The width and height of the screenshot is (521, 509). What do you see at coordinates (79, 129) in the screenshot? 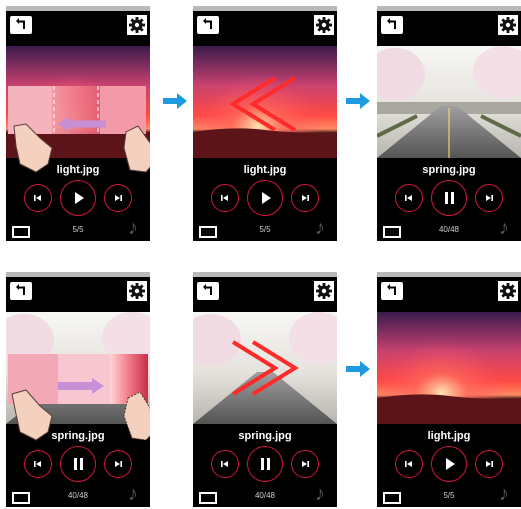
I see `swipe-left-gesture` at bounding box center [79, 129].